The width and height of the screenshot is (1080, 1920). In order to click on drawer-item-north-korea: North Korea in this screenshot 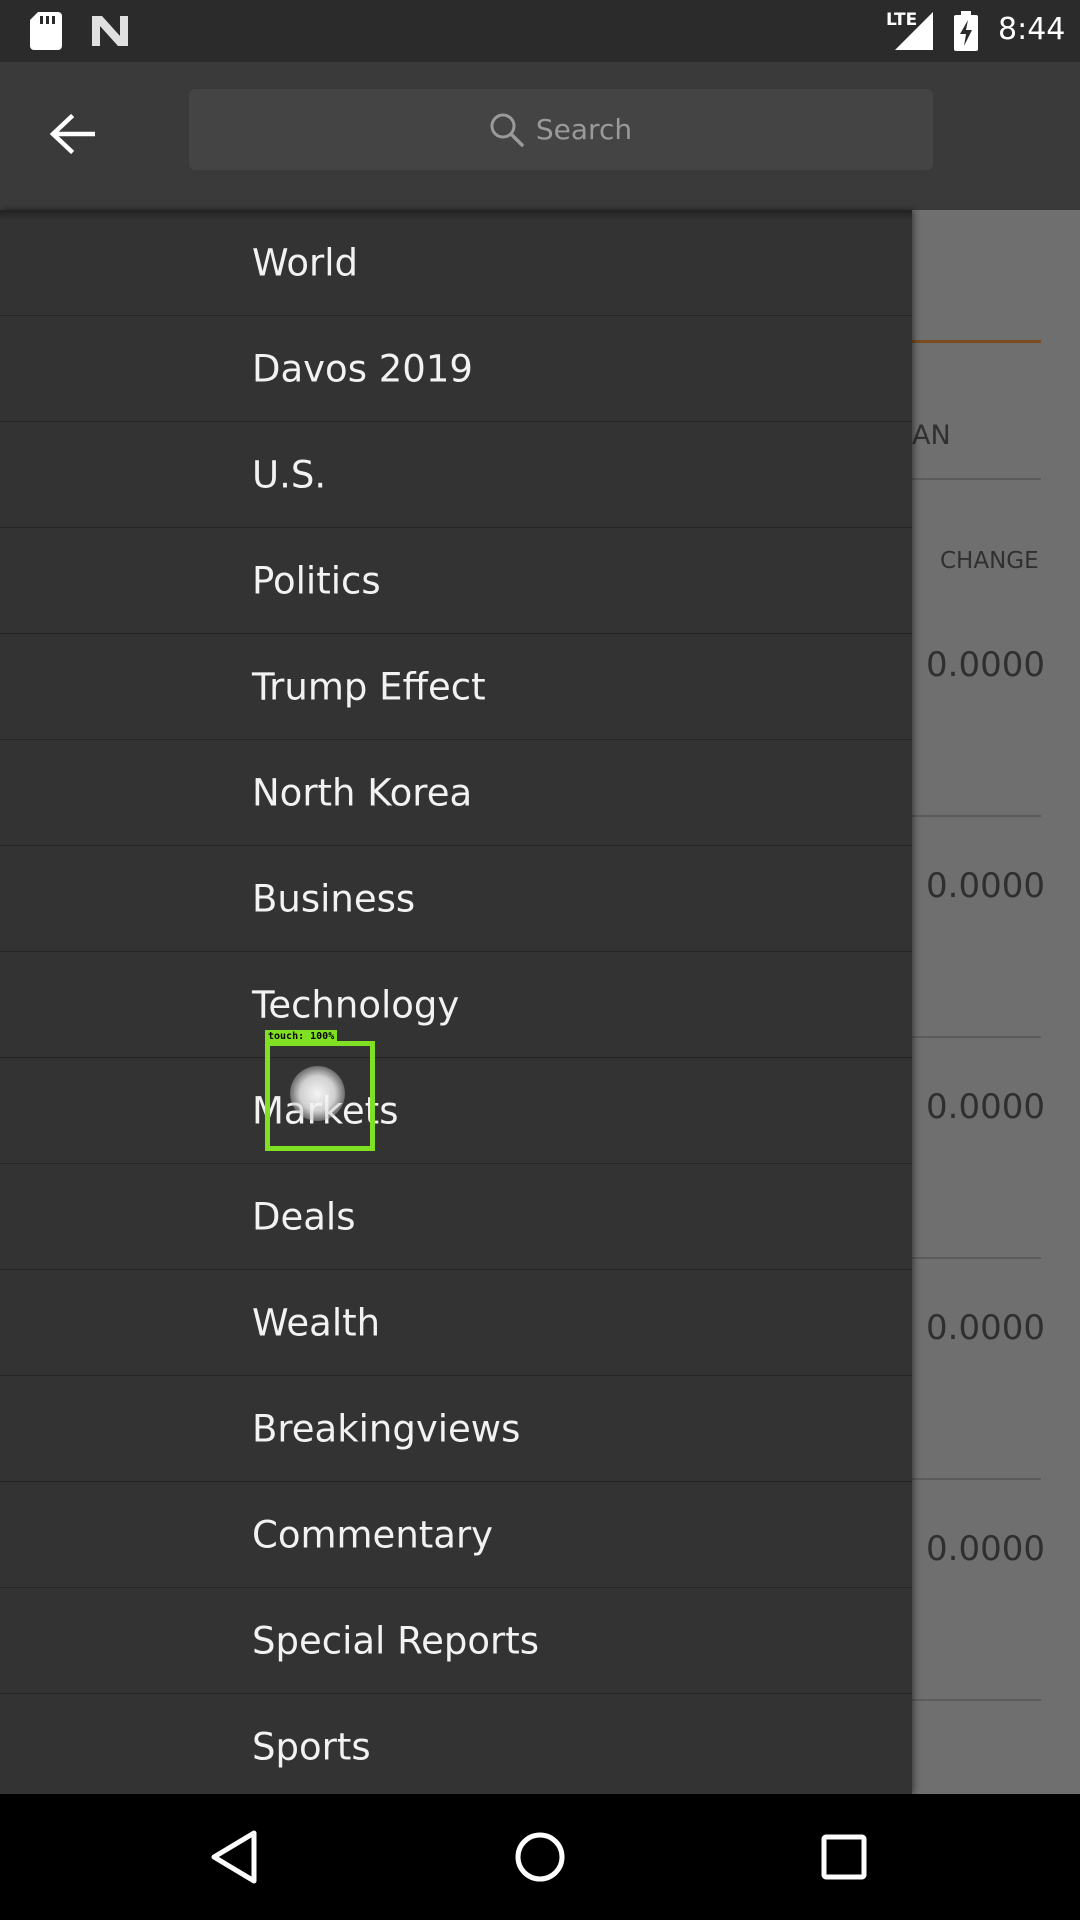, I will do `click(456, 793)`.